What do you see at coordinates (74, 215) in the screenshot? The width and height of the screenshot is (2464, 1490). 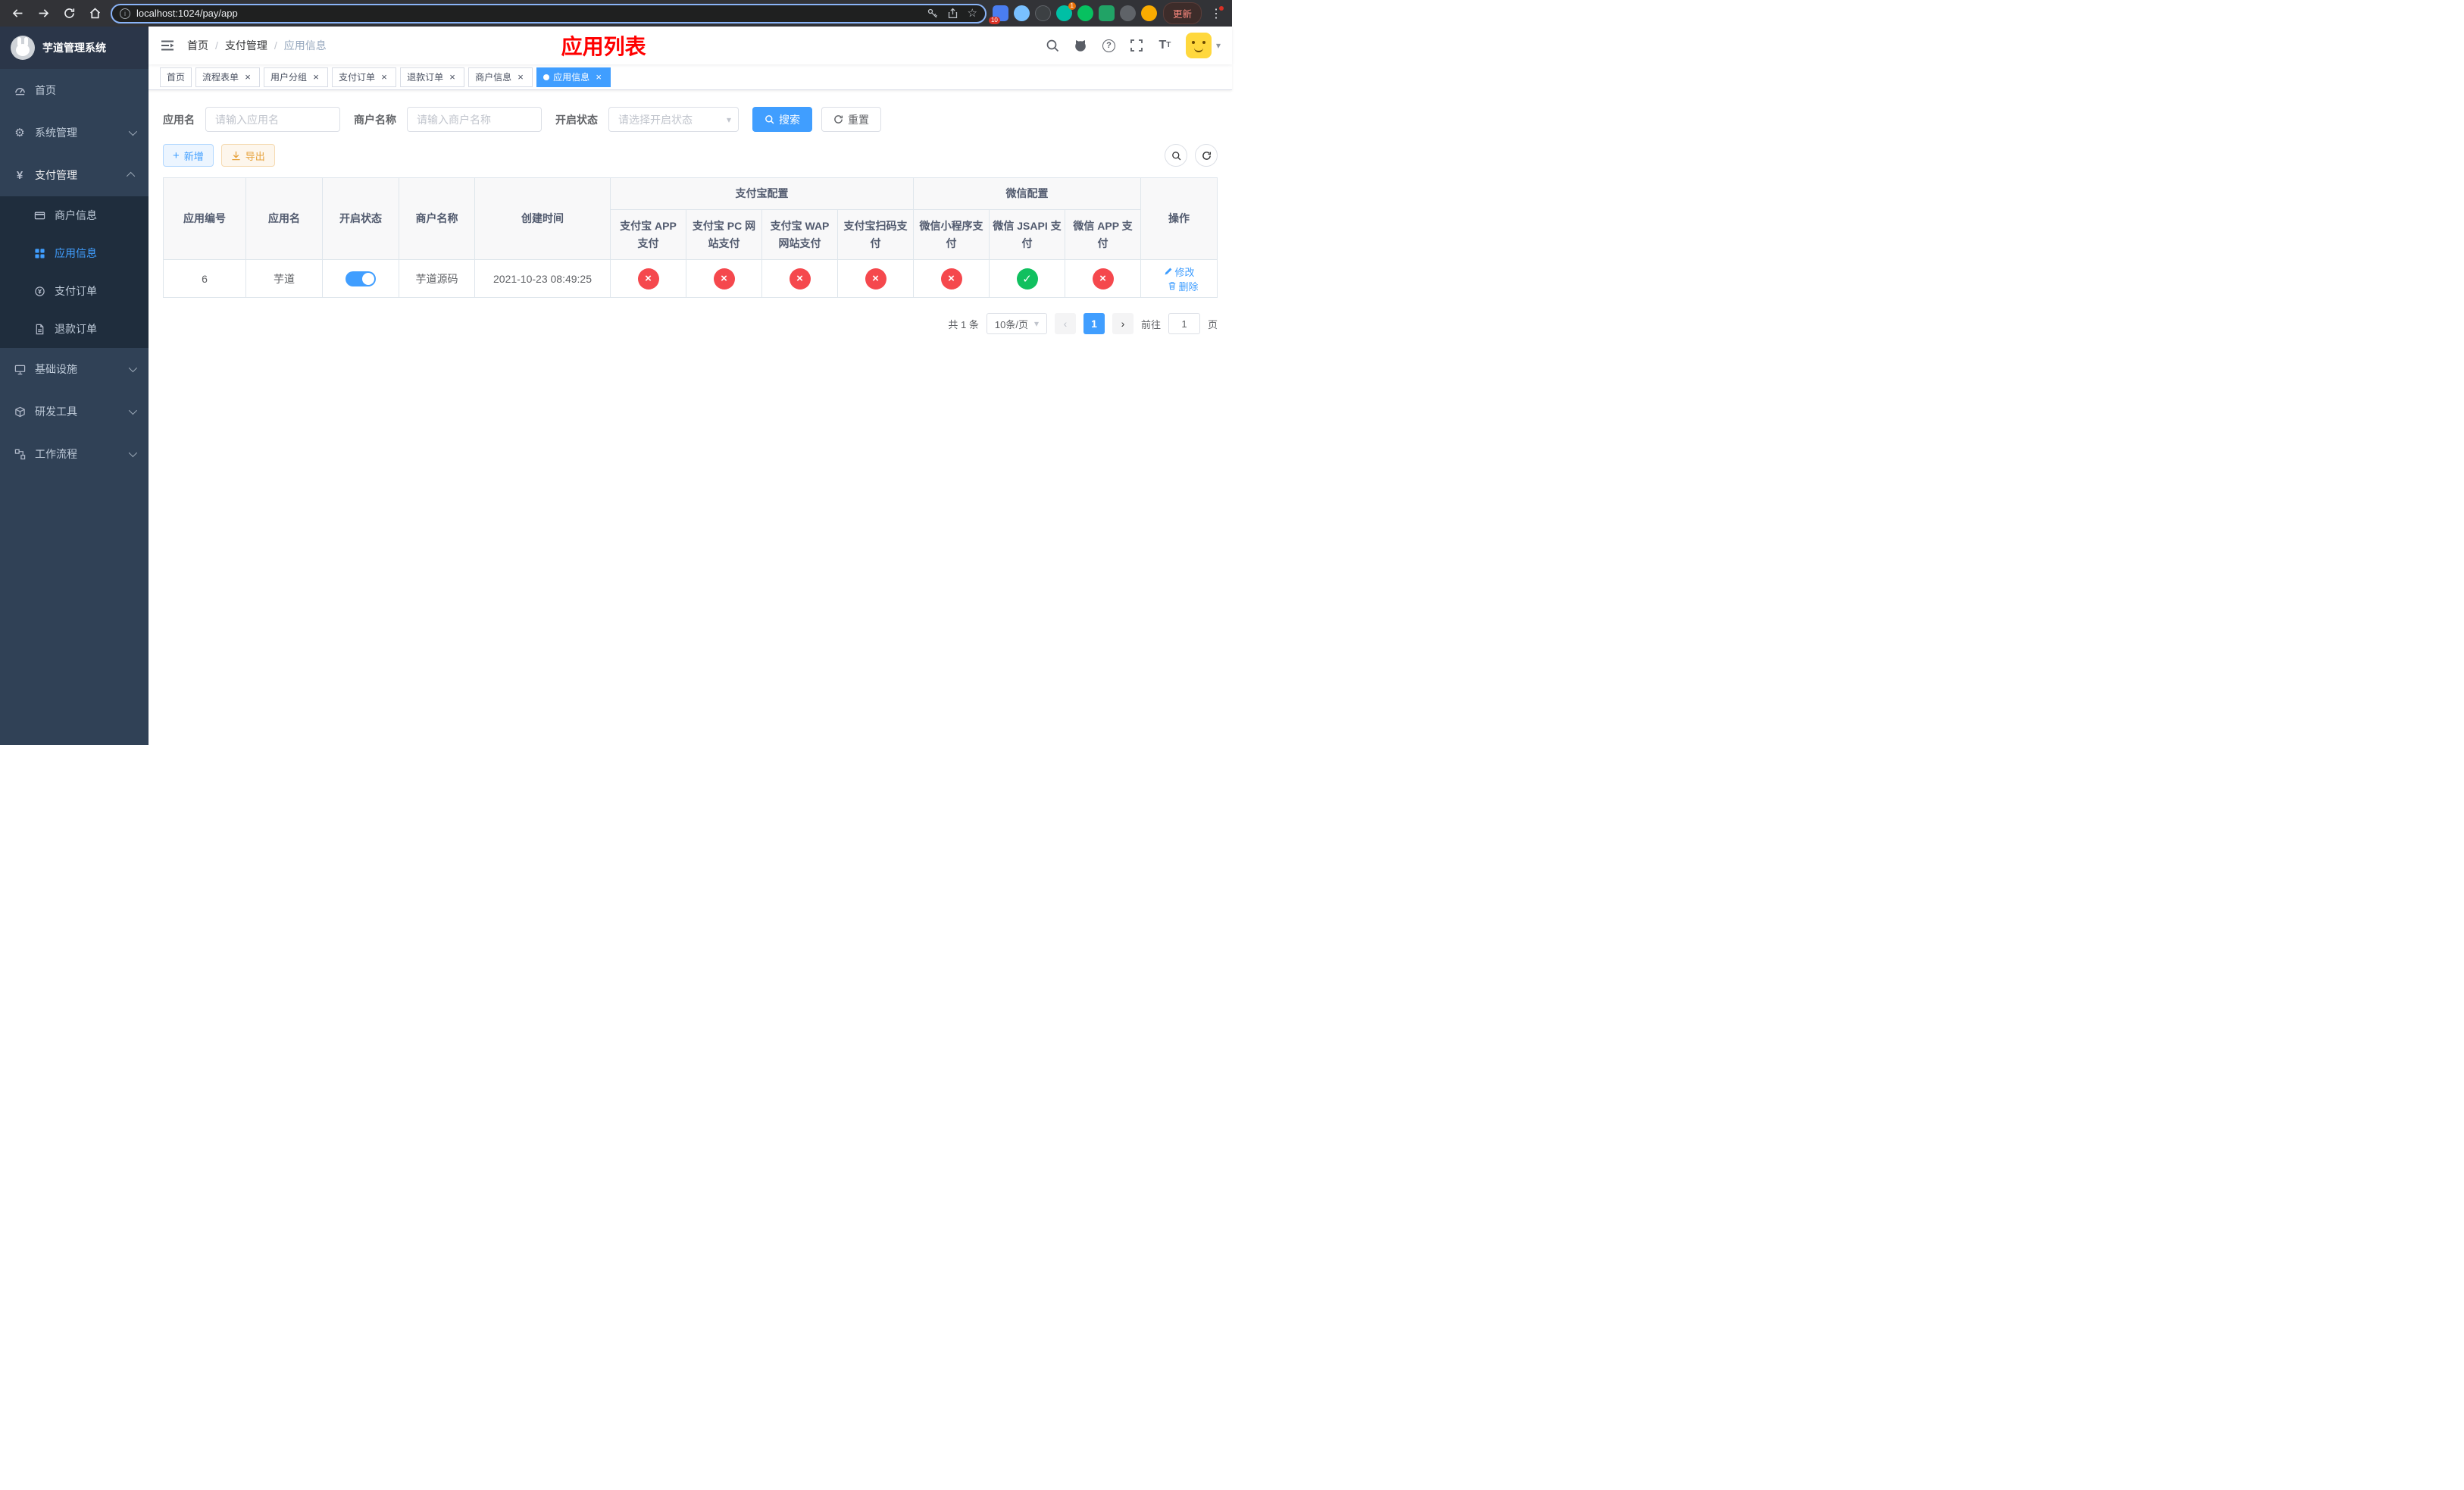 I see `sidebar-item-merchant-info: 商户信息` at bounding box center [74, 215].